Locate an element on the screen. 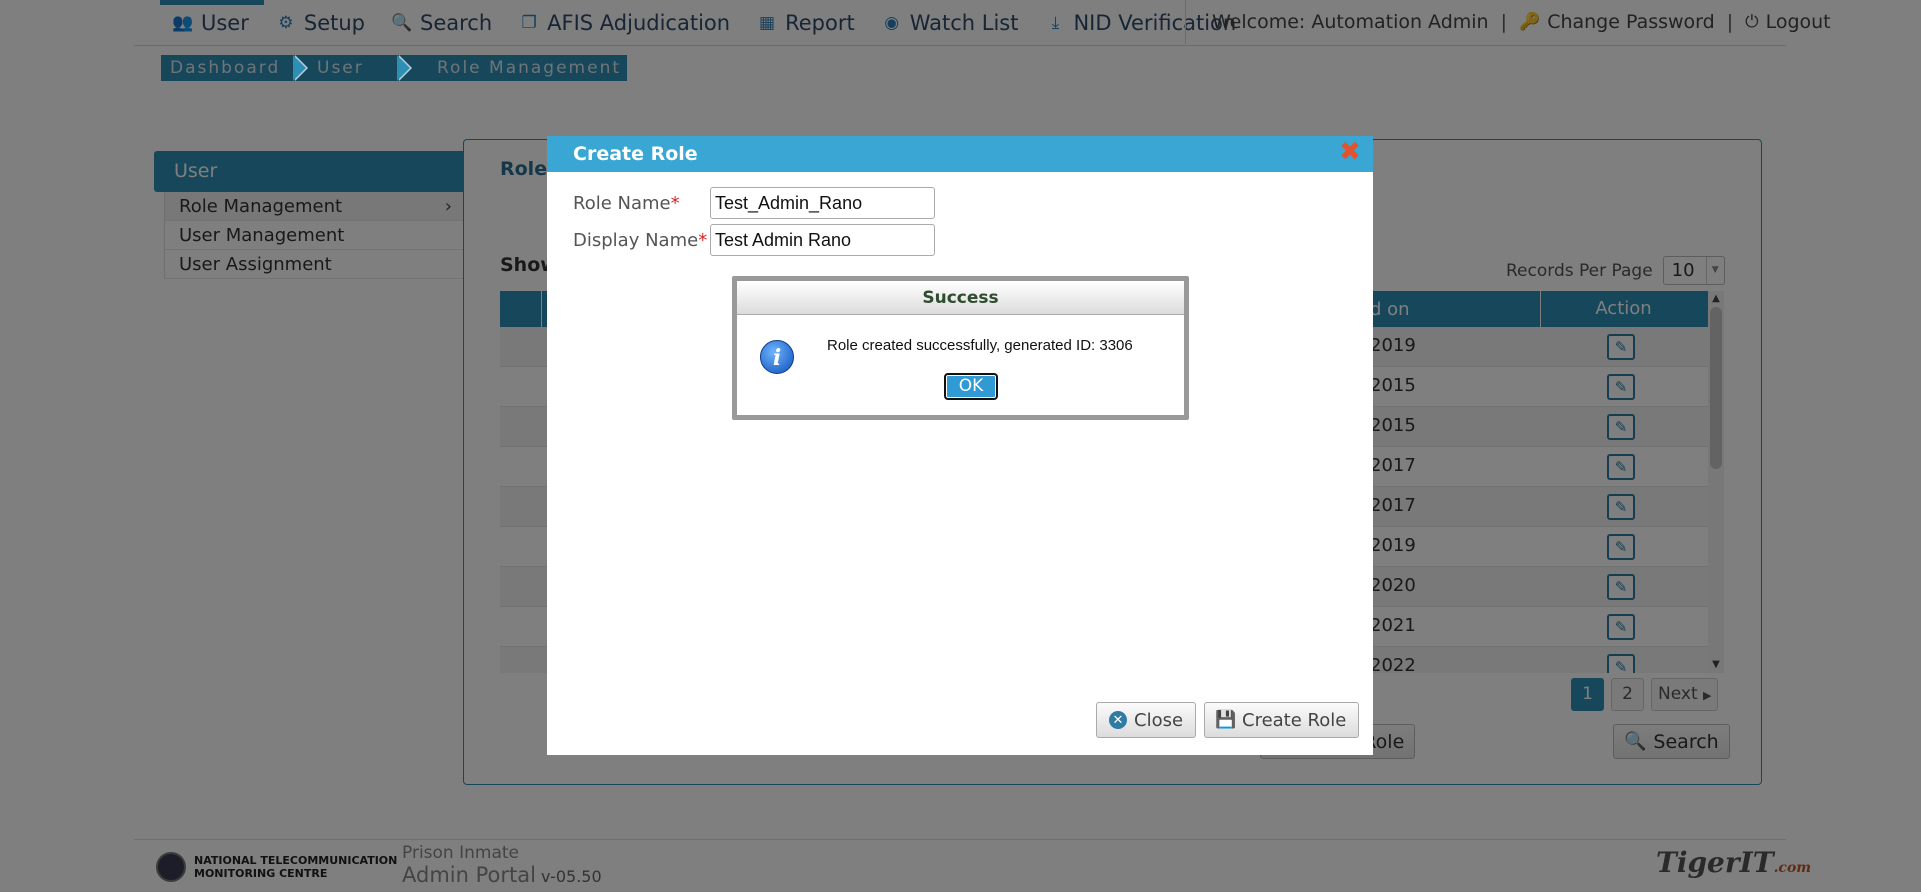 The width and height of the screenshot is (1921, 892). alert-title: Success is located at coordinates (960, 298).